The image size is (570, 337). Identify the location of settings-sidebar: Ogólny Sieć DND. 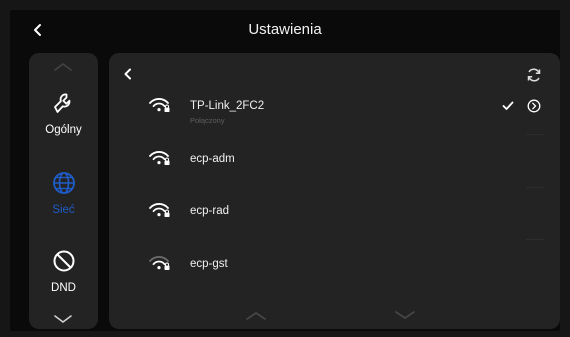
(63, 191).